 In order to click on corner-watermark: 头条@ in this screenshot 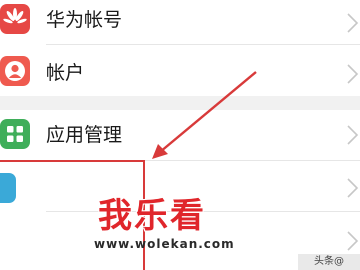, I will do `click(329, 262)`.